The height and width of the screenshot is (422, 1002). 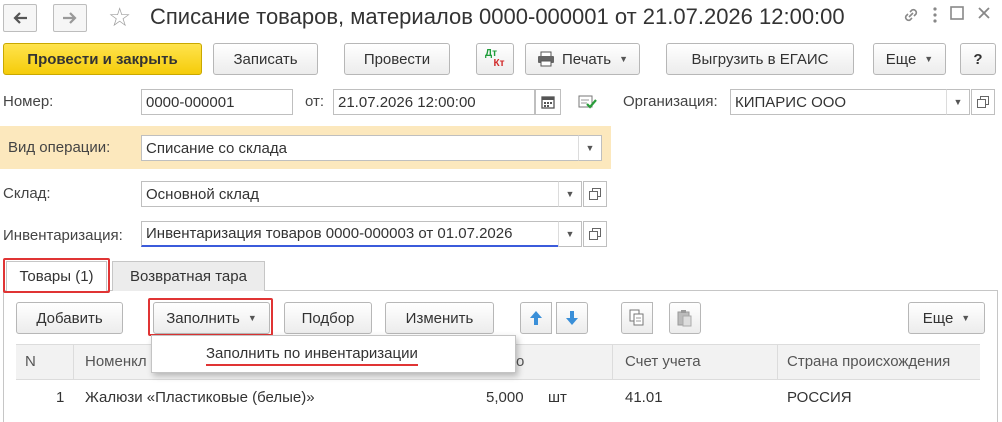 I want to click on row-number: 1, so click(x=60, y=397).